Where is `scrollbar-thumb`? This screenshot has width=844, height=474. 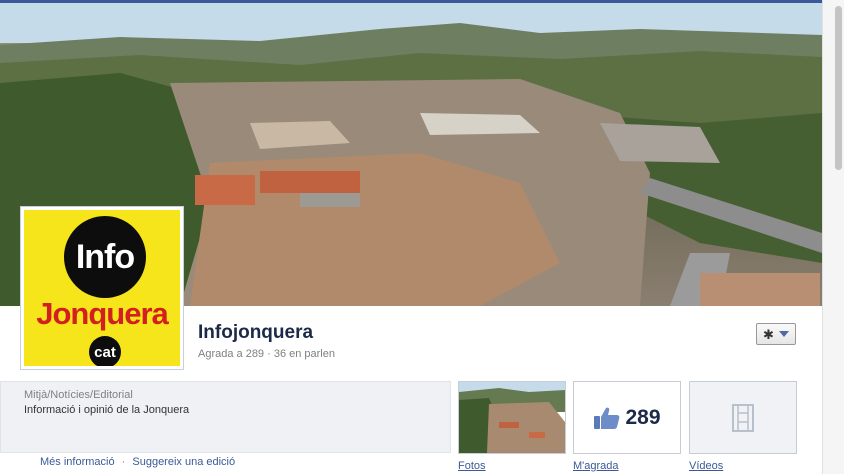 scrollbar-thumb is located at coordinates (838, 88).